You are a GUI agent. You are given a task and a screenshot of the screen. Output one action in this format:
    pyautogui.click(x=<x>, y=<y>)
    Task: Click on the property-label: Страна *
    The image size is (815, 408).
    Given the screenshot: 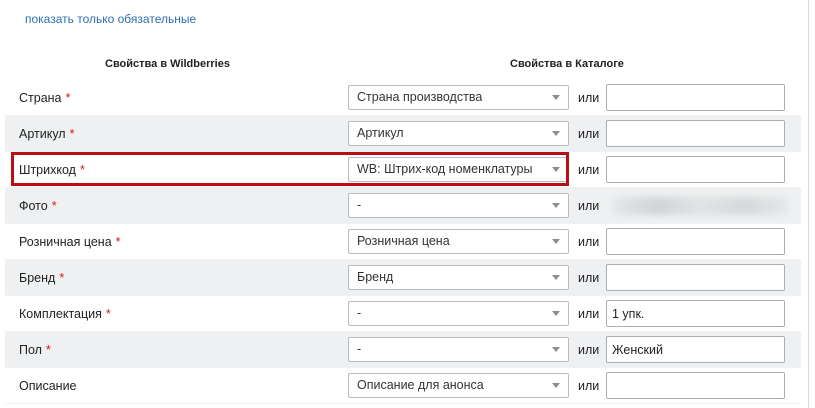 What is the action you would take?
    pyautogui.click(x=44, y=98)
    